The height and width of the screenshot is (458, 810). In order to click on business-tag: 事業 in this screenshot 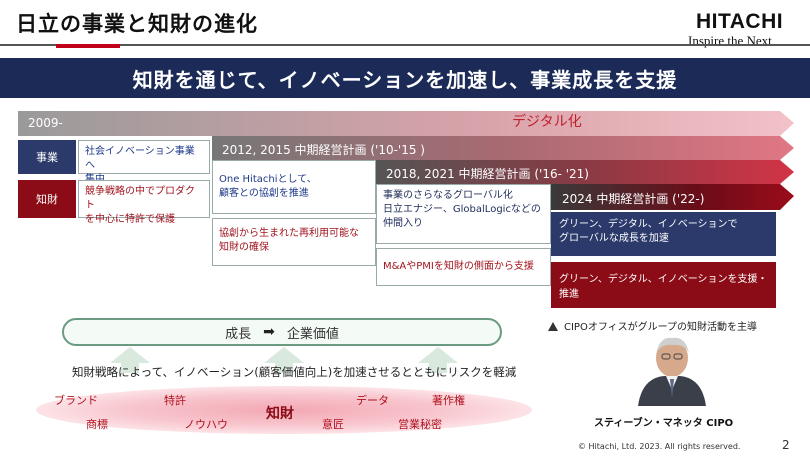, I will do `click(47, 157)`.